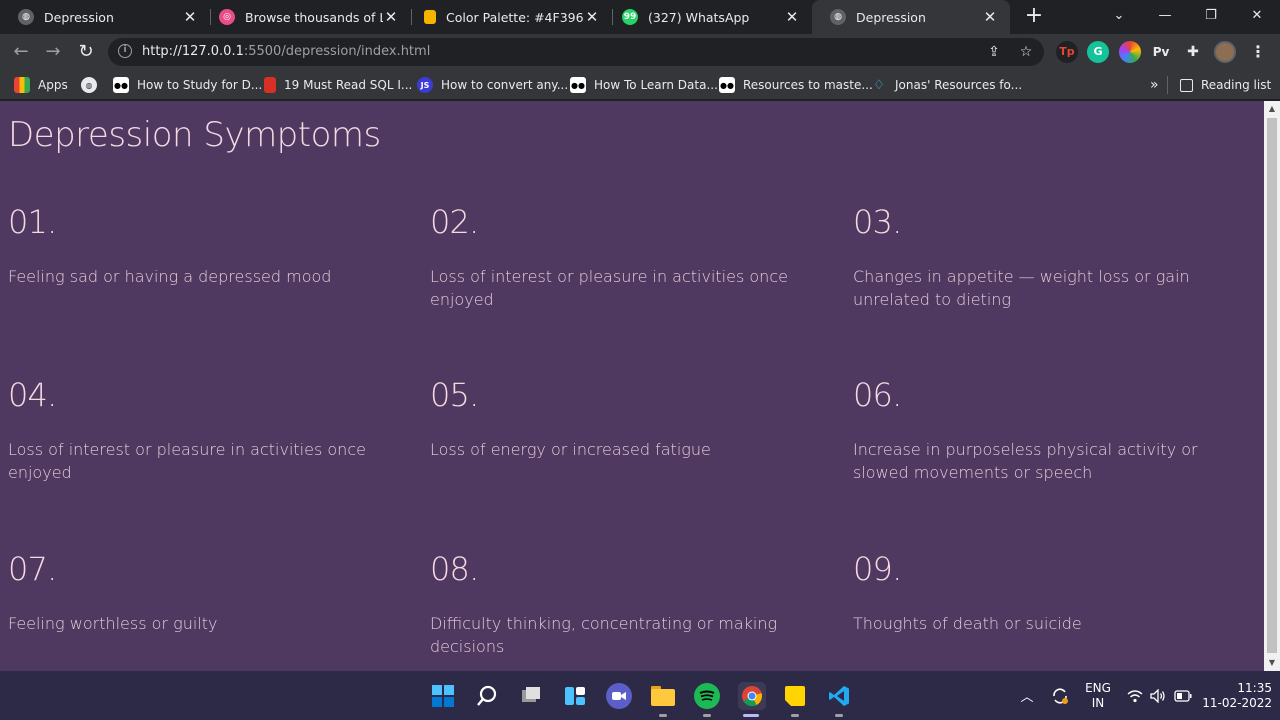 Image resolution: width=1280 pixels, height=720 pixels. Describe the element at coordinates (454, 569) in the screenshot. I see `symptom-number: 08.` at that location.